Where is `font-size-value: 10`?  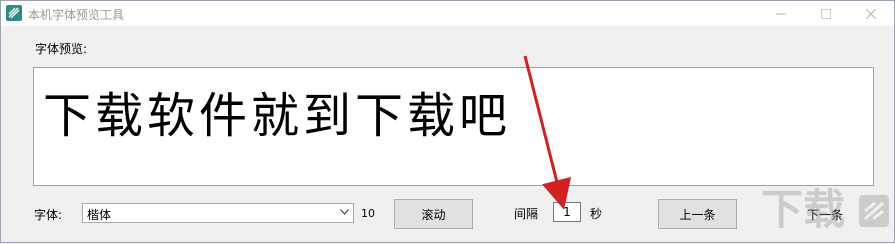
font-size-value: 10 is located at coordinates (368, 213).